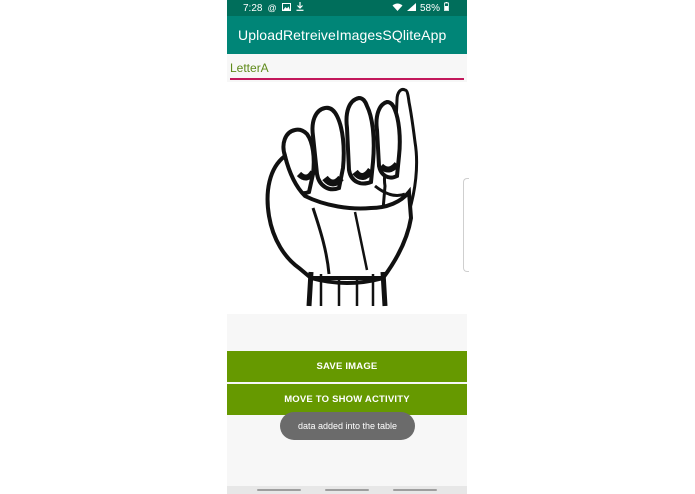  I want to click on app-bar: UploadRetreiveImagesSQliteApp, so click(347, 35).